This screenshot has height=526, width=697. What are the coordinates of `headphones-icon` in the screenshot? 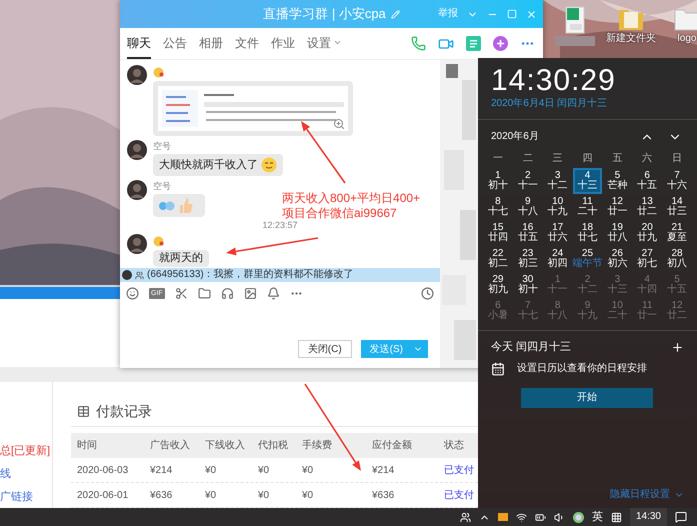 It's located at (227, 293).